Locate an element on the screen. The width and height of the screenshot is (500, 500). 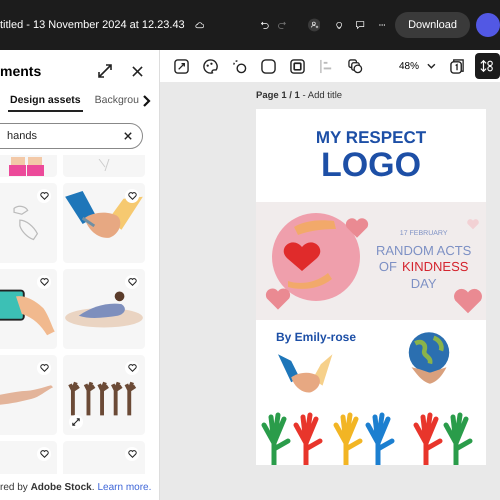
tab: Backgrou is located at coordinates (116, 103).